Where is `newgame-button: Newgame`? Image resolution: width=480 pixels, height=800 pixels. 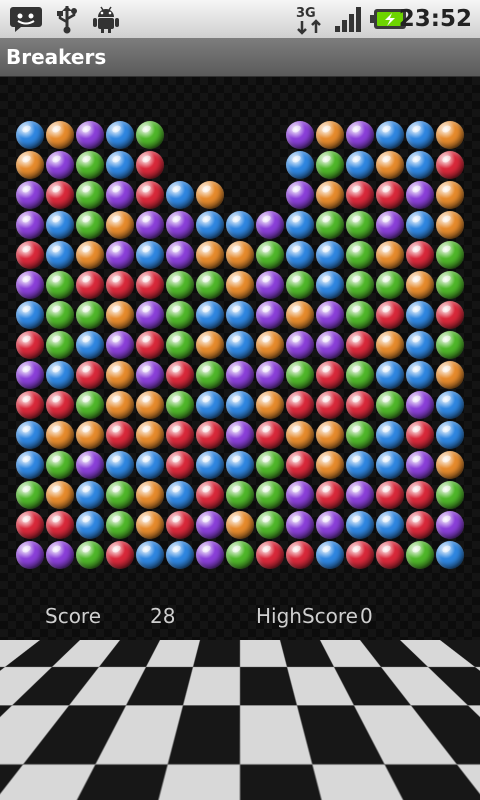 newgame-button: Newgame is located at coordinates (91, 690).